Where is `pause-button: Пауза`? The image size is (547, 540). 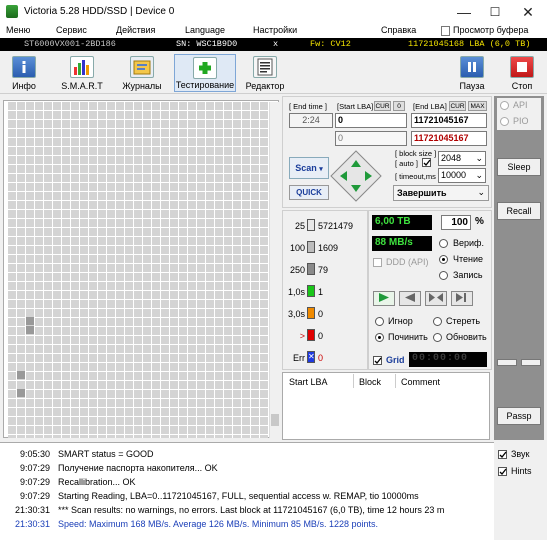 pause-button: Пауза is located at coordinates (472, 73).